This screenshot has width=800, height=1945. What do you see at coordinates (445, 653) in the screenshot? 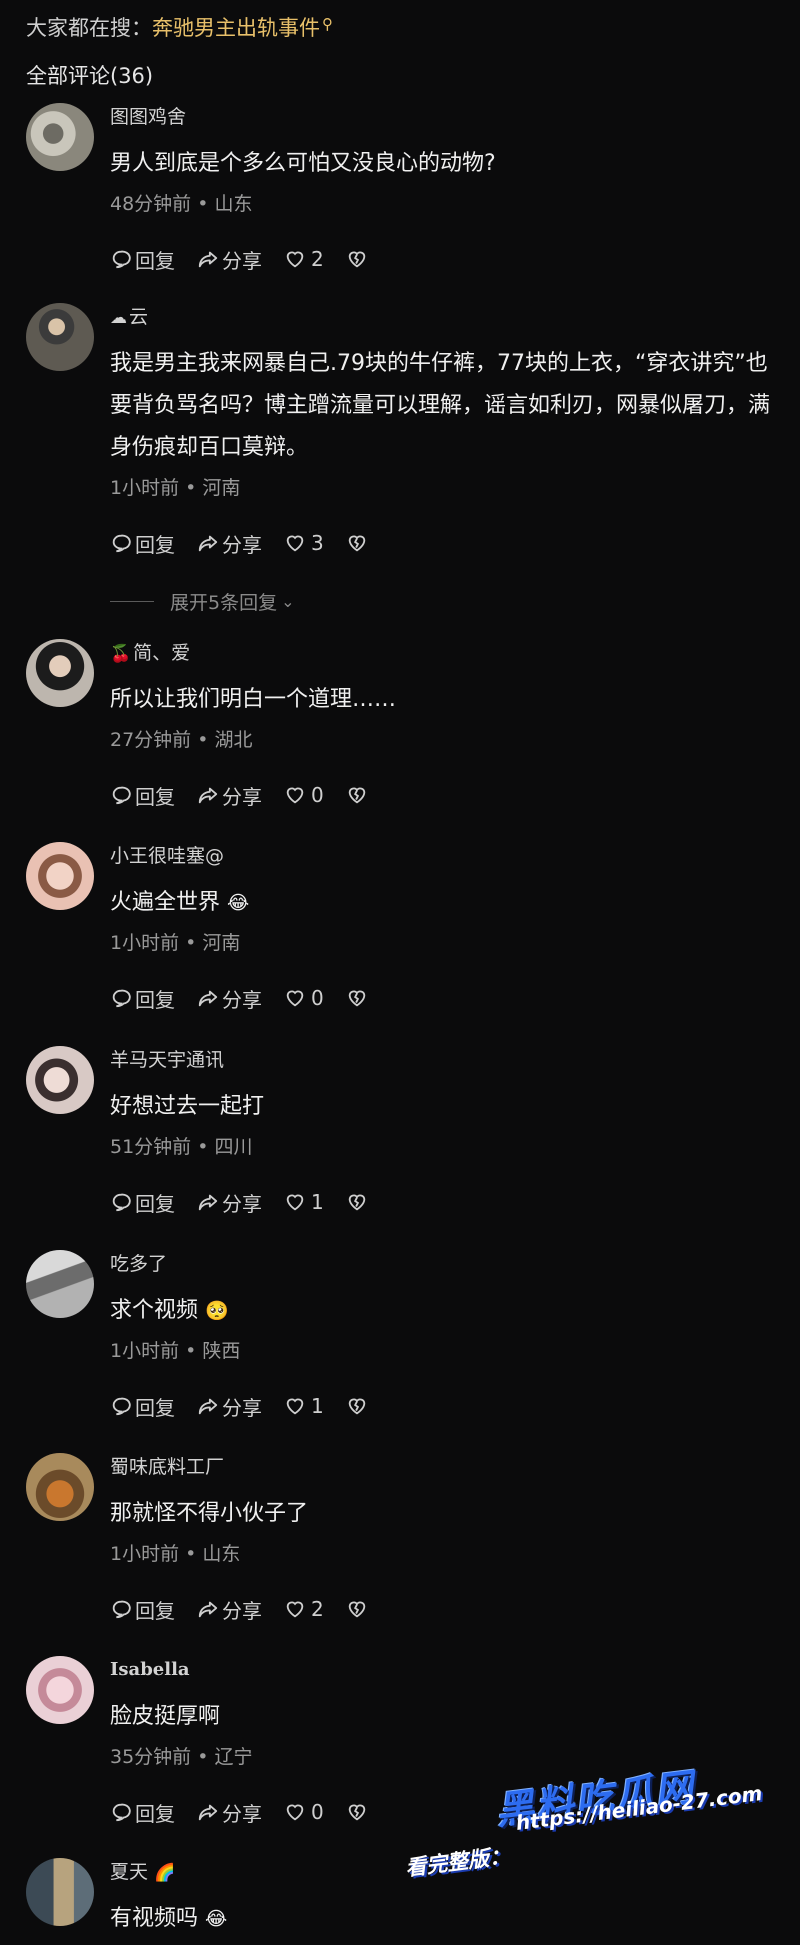
I see `username: 🍒 简、爱` at bounding box center [445, 653].